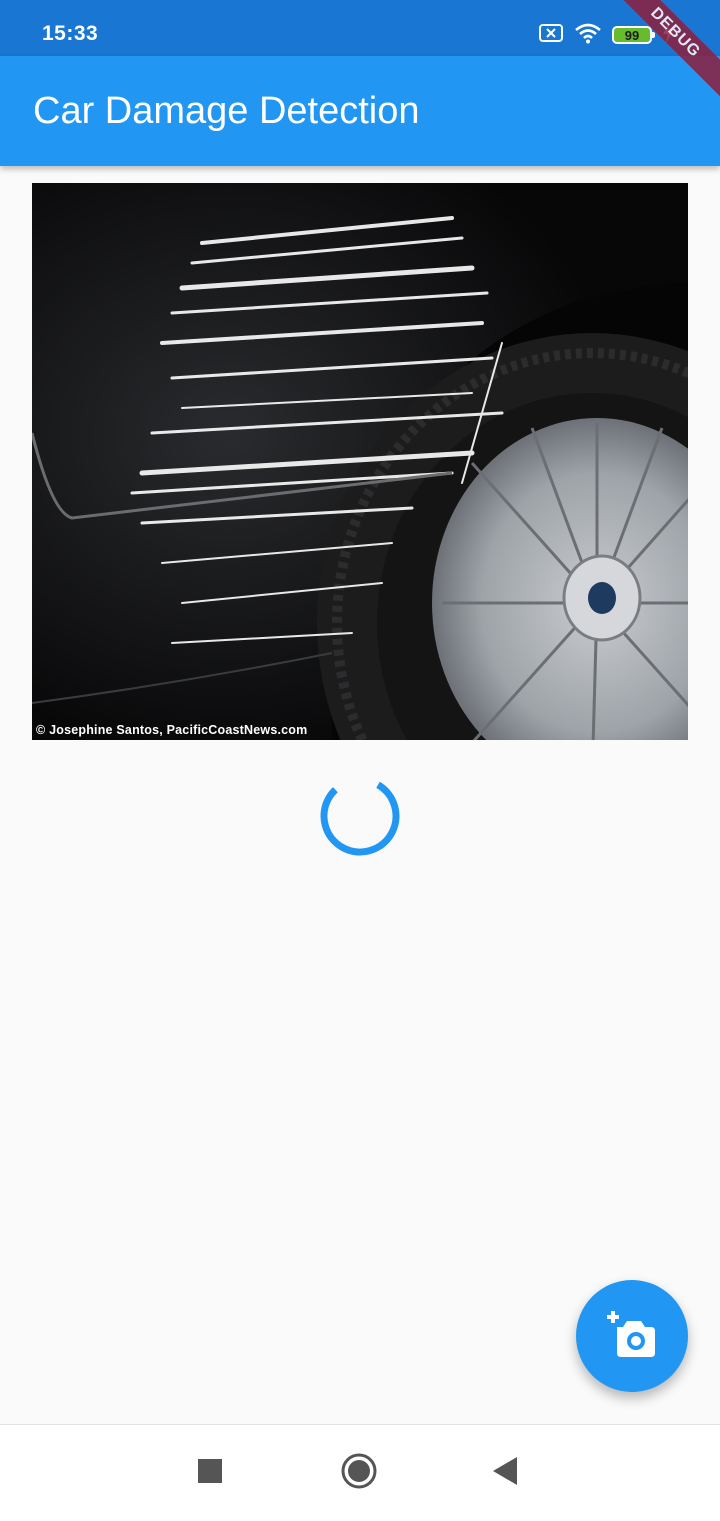  I want to click on back-triangle-icon, so click(506, 1473).